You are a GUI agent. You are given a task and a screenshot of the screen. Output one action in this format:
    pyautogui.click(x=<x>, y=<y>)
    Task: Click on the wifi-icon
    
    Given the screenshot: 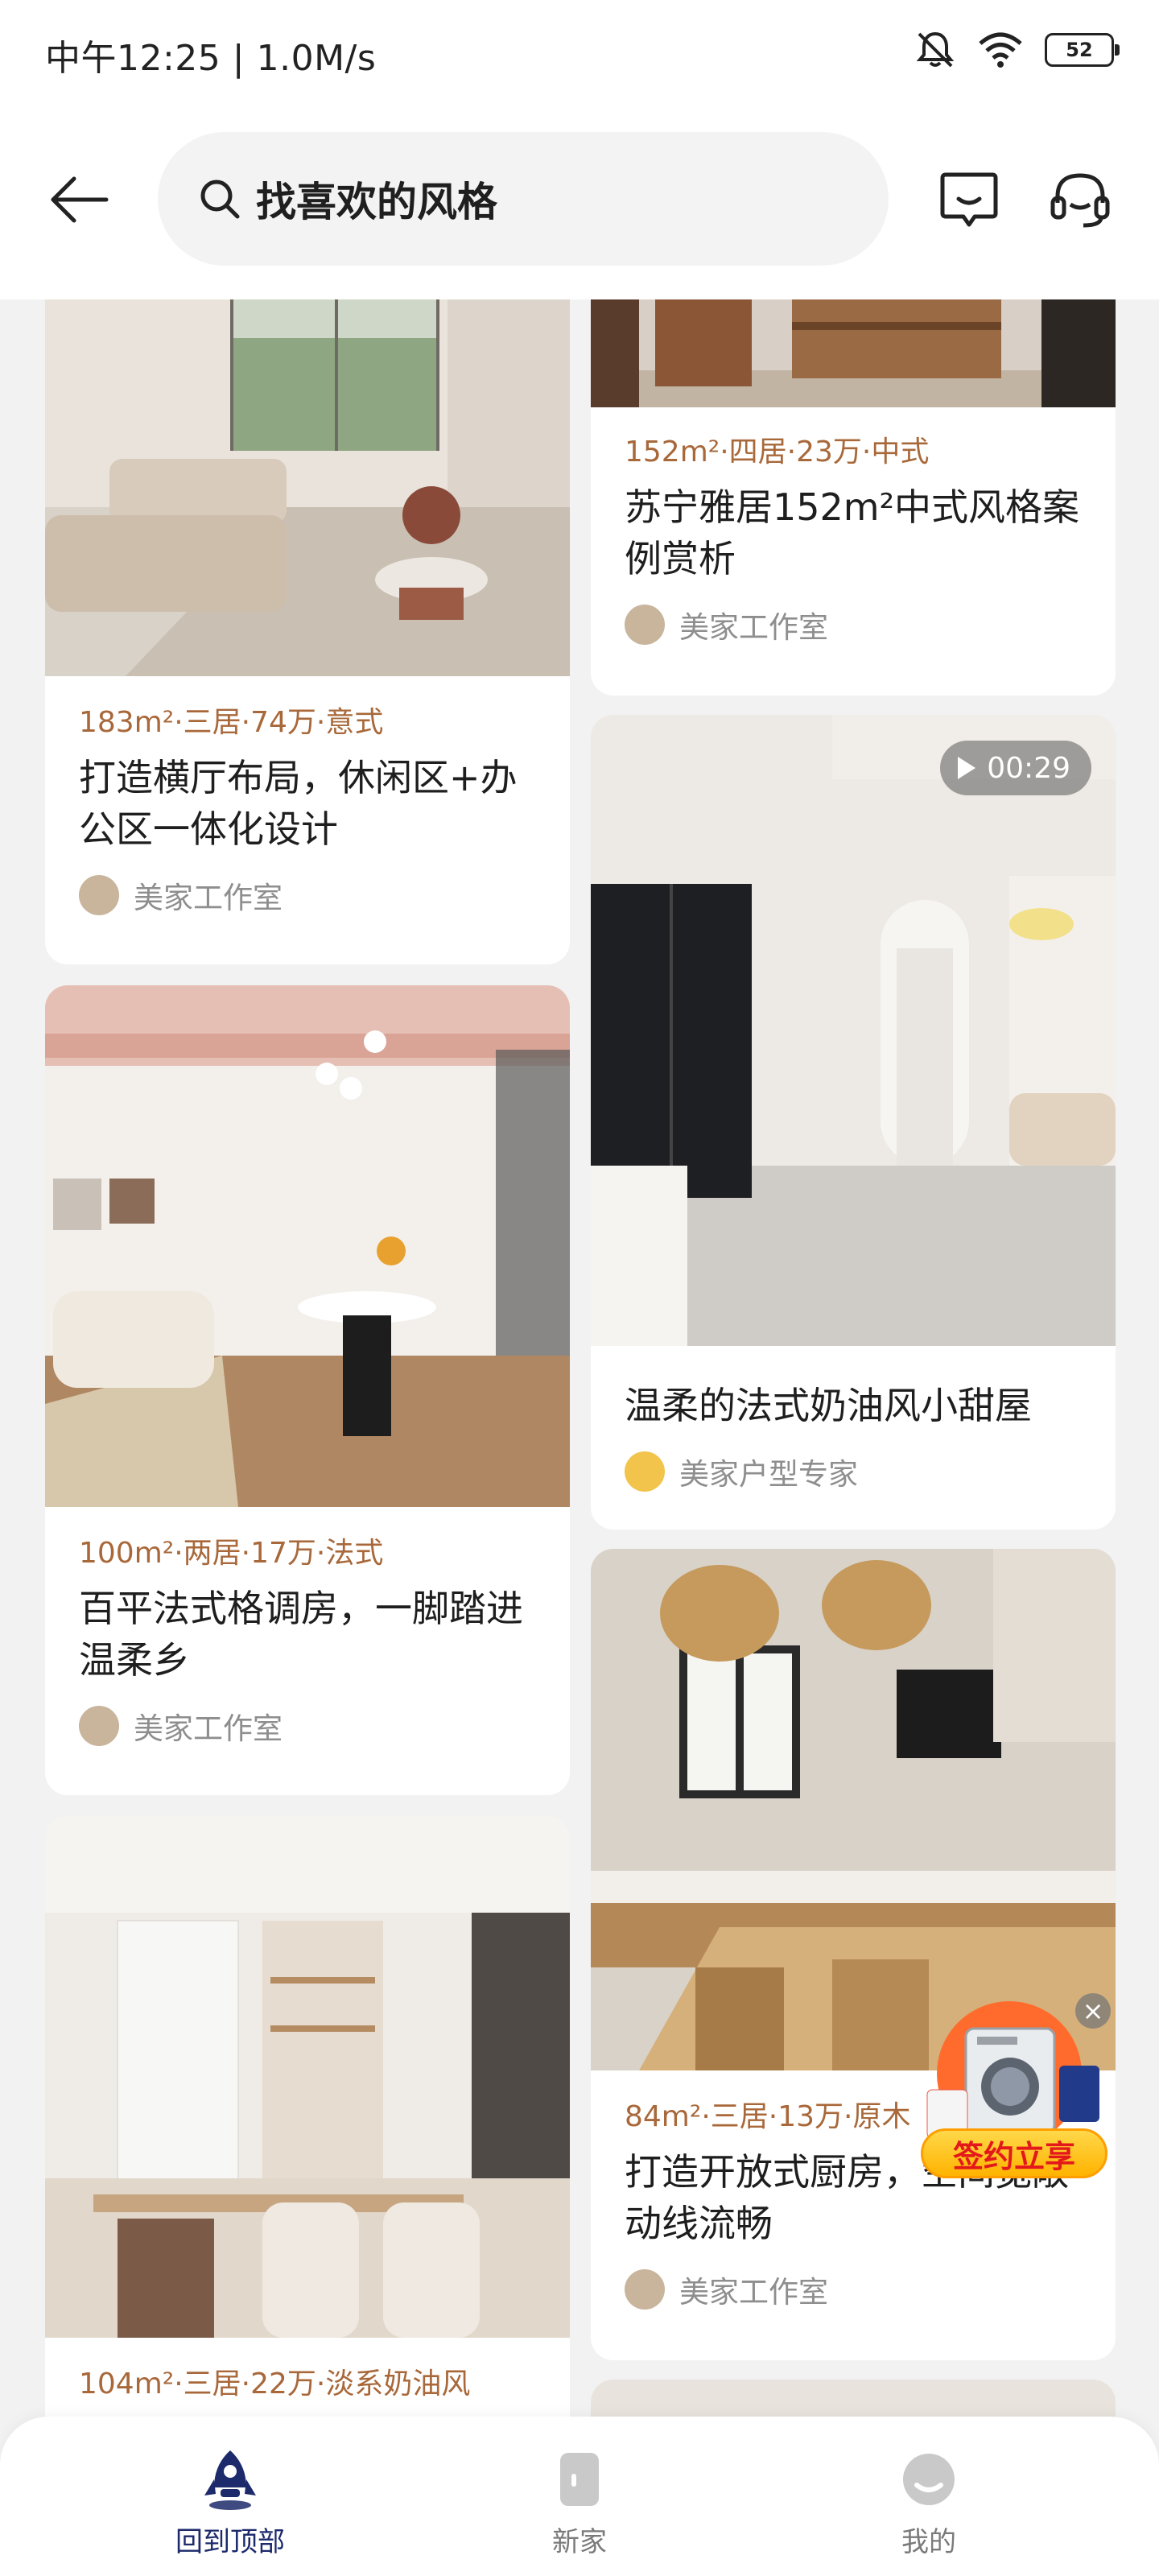 What is the action you would take?
    pyautogui.click(x=1001, y=50)
    